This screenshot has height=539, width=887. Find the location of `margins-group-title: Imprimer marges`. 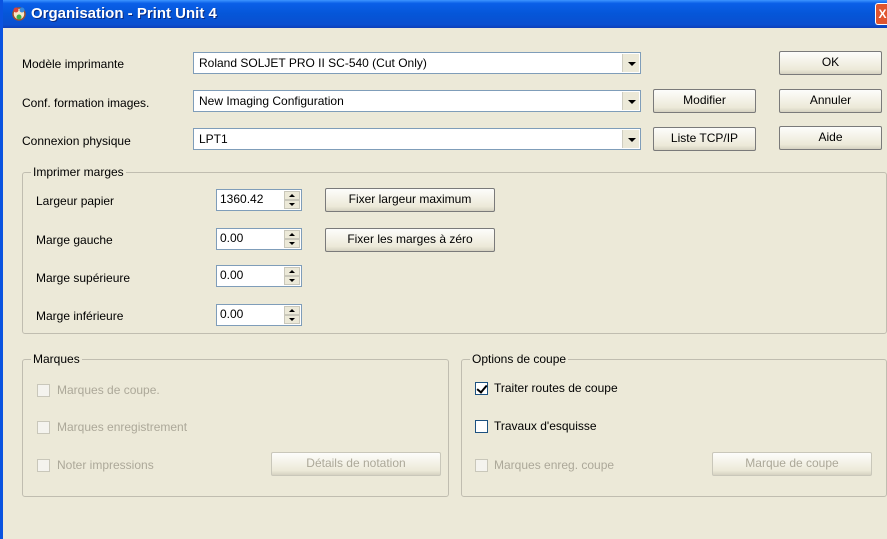

margins-group-title: Imprimer marges is located at coordinates (78, 172).